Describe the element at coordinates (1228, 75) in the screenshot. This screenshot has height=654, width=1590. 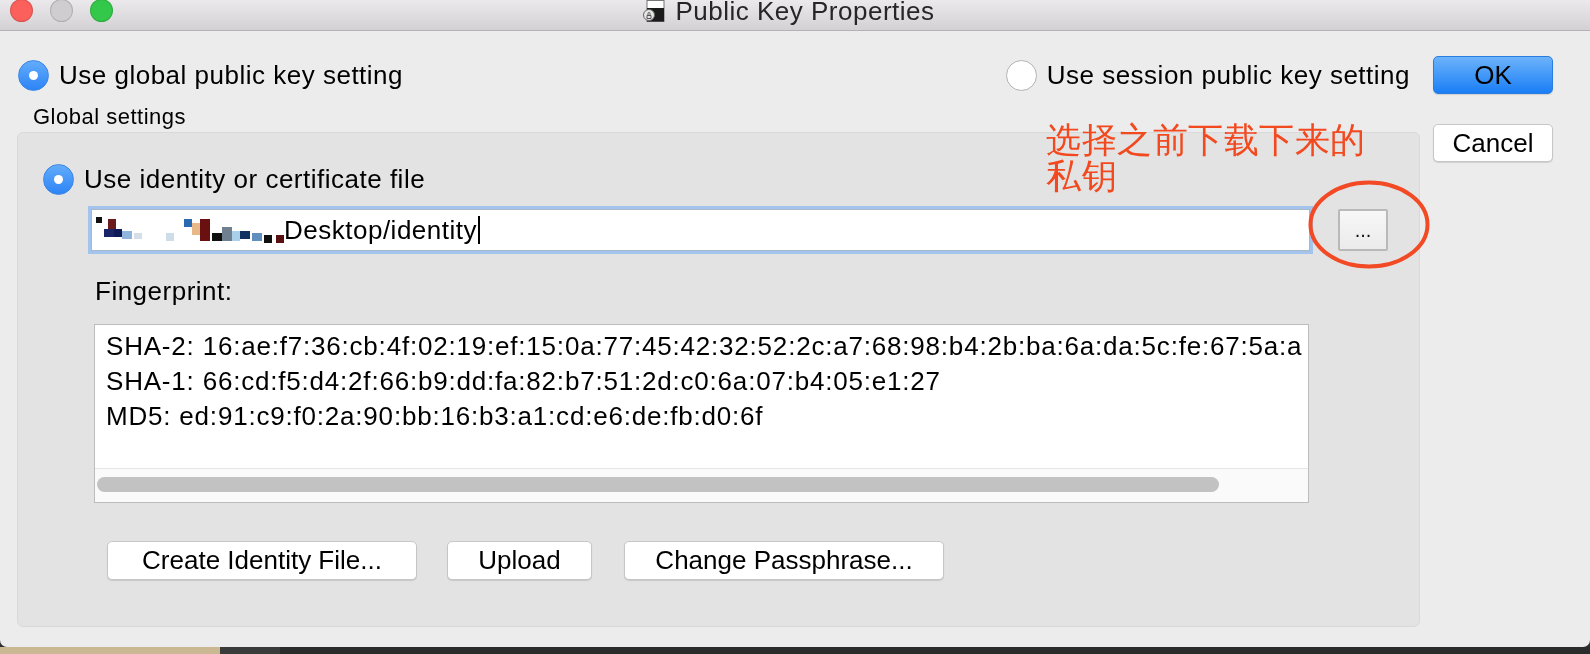
I see `radio-label: Use session public key setting` at that location.